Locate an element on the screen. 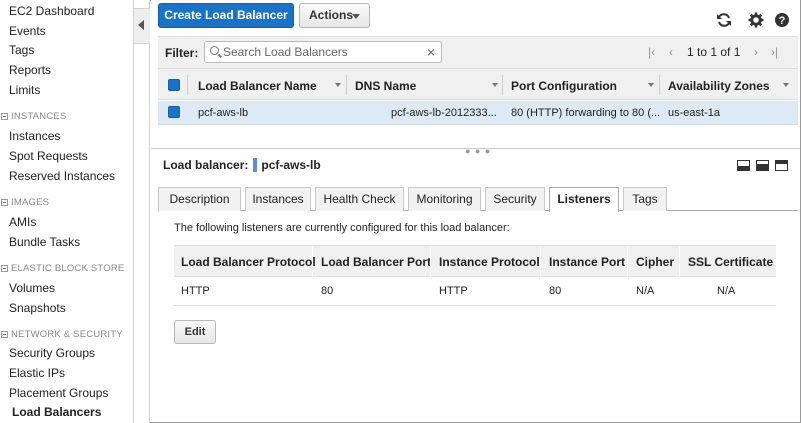 This screenshot has width=801, height=423. column-header-port: Port Configuration is located at coordinates (564, 86).